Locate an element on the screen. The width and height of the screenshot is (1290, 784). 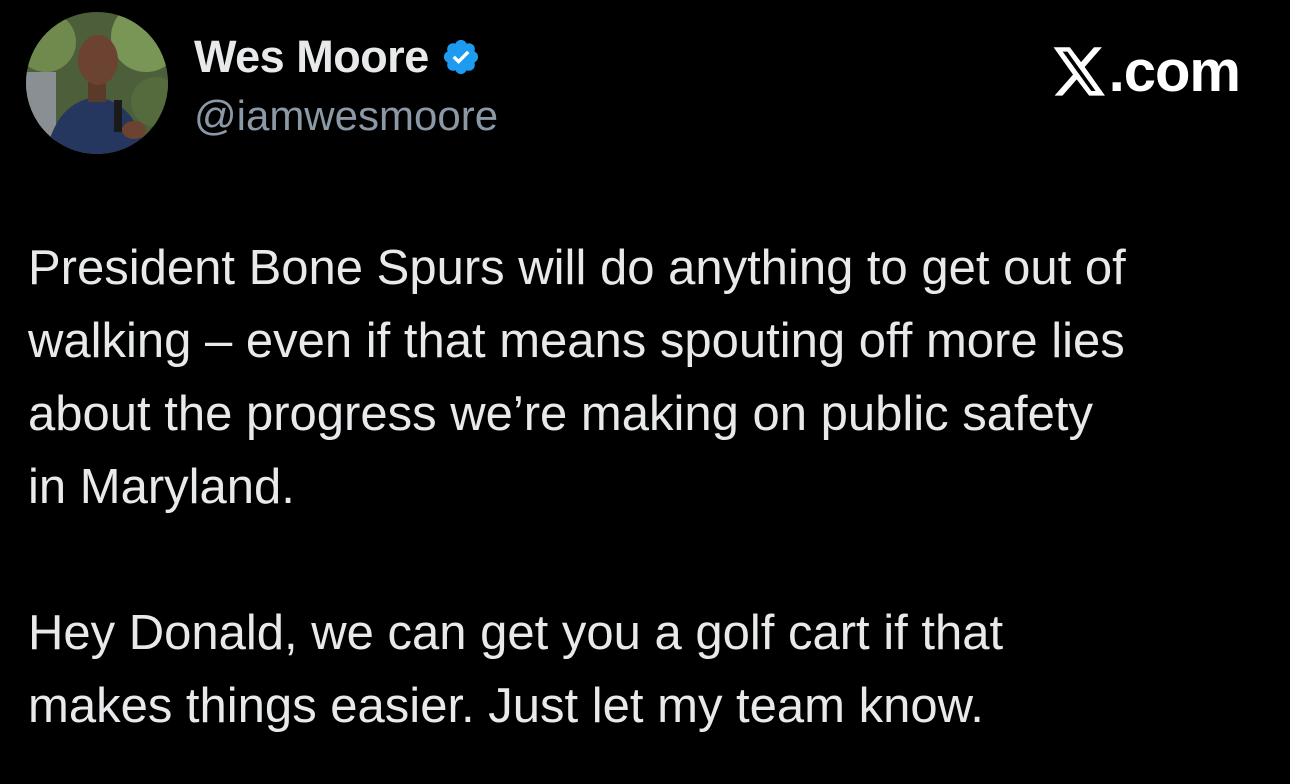
brand-watermark: .com is located at coordinates (1147, 71).